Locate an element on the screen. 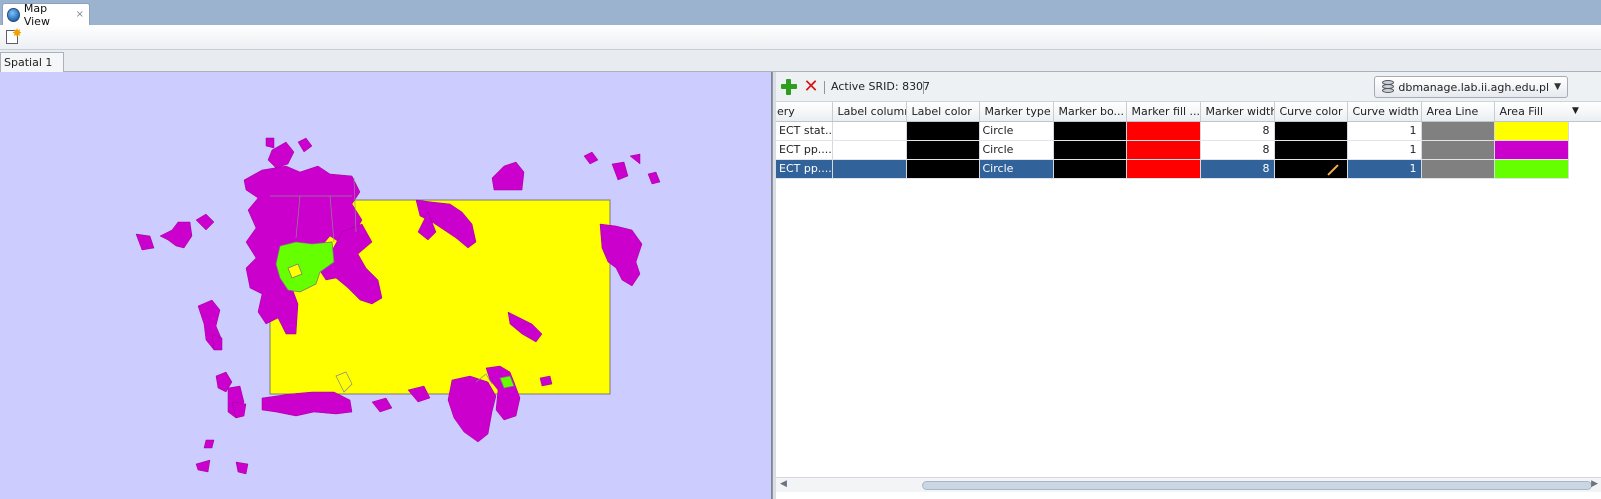  column-header-query: ery is located at coordinates (804, 112).